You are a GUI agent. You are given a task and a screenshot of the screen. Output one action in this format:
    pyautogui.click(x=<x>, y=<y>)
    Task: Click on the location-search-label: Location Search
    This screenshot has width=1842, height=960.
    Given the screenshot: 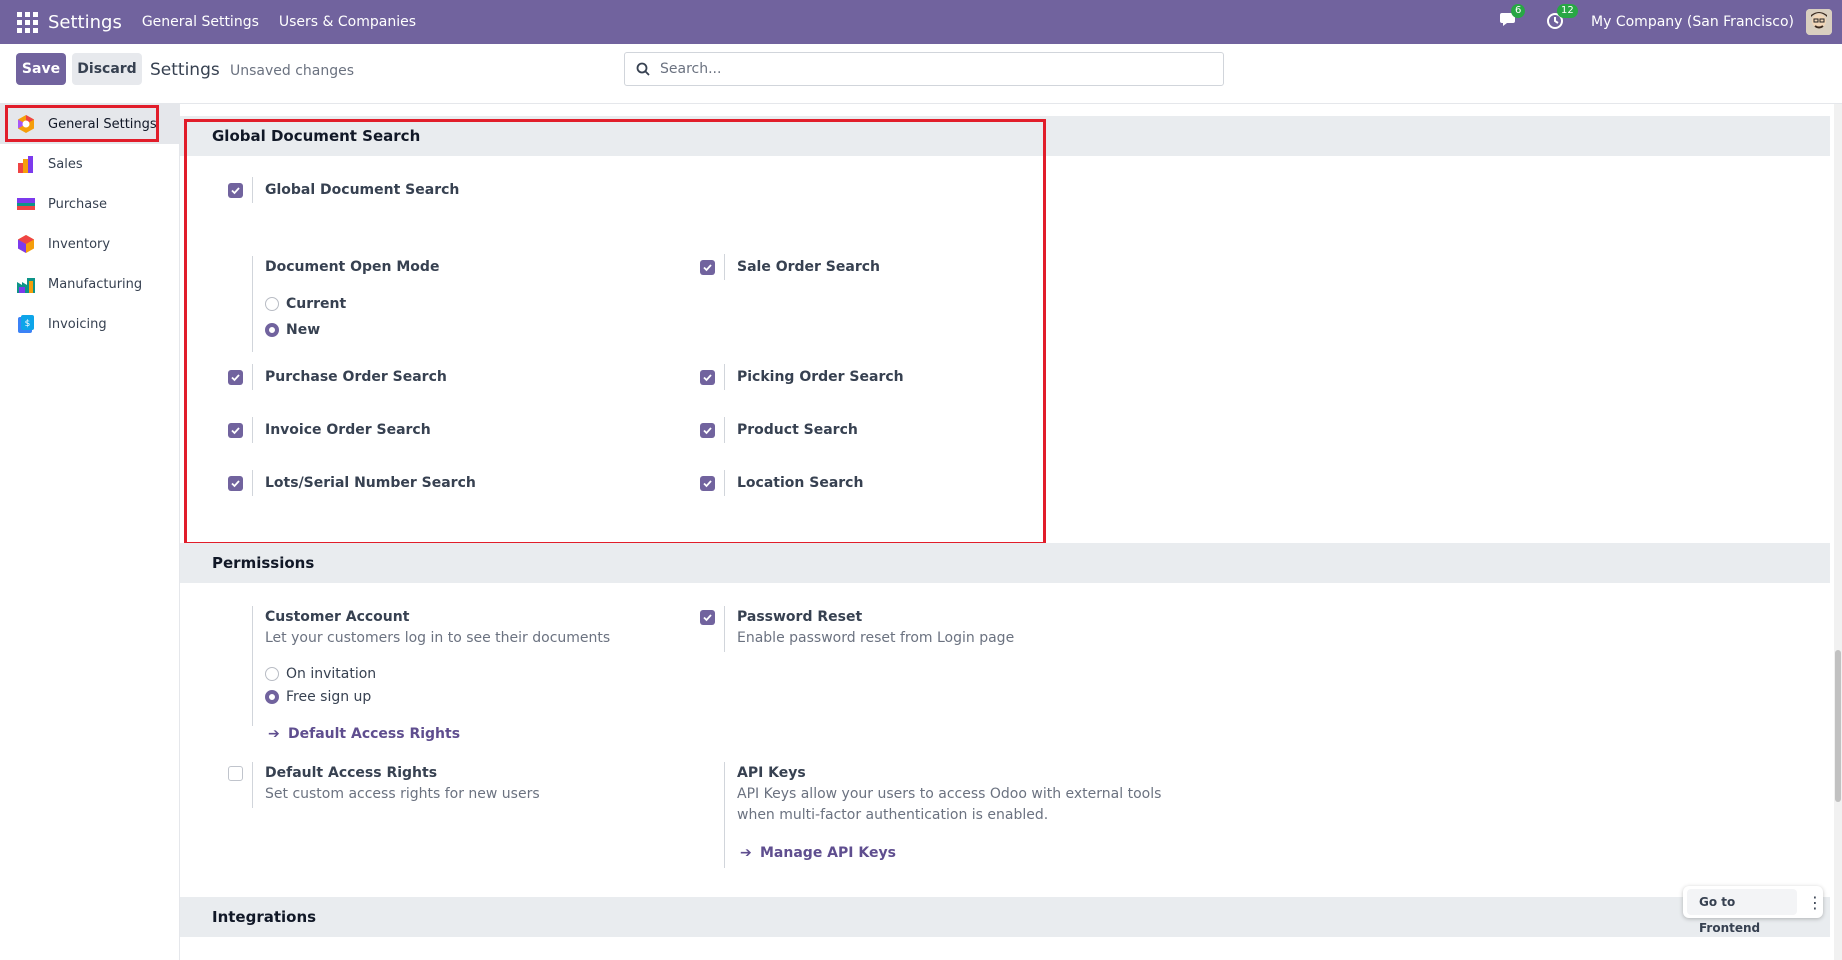 What is the action you would take?
    pyautogui.click(x=800, y=483)
    